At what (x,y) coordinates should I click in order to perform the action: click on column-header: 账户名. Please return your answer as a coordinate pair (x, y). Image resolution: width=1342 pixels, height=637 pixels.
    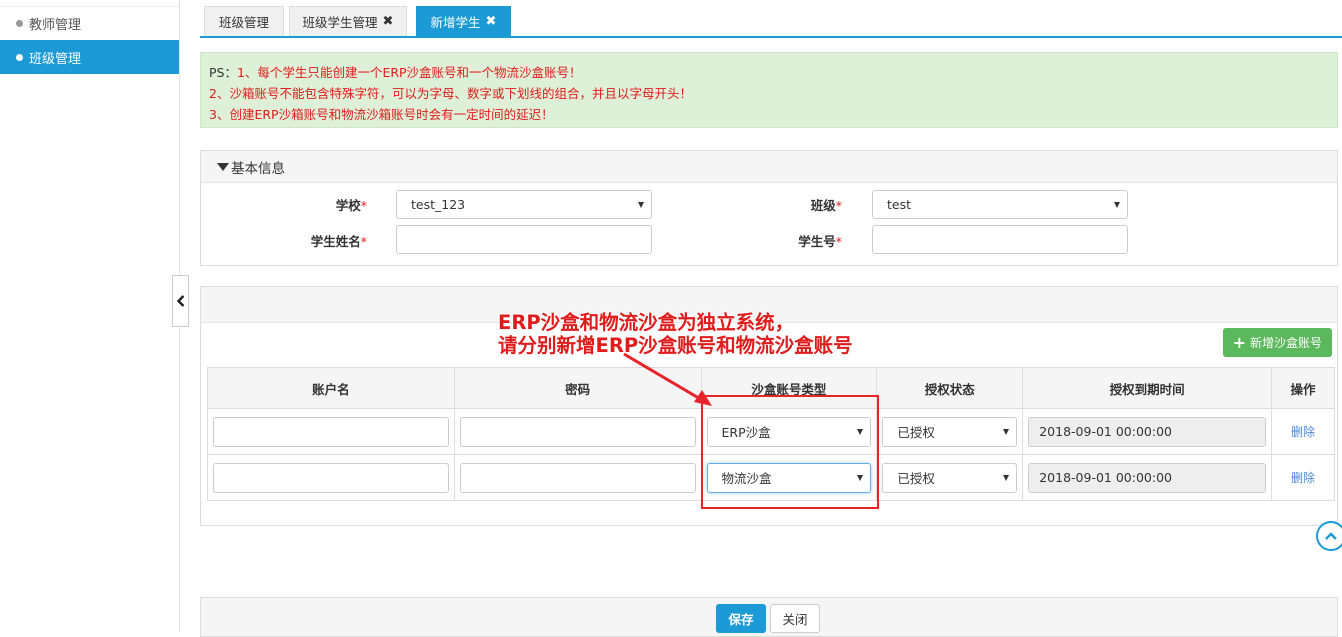
    Looking at the image, I should click on (331, 388).